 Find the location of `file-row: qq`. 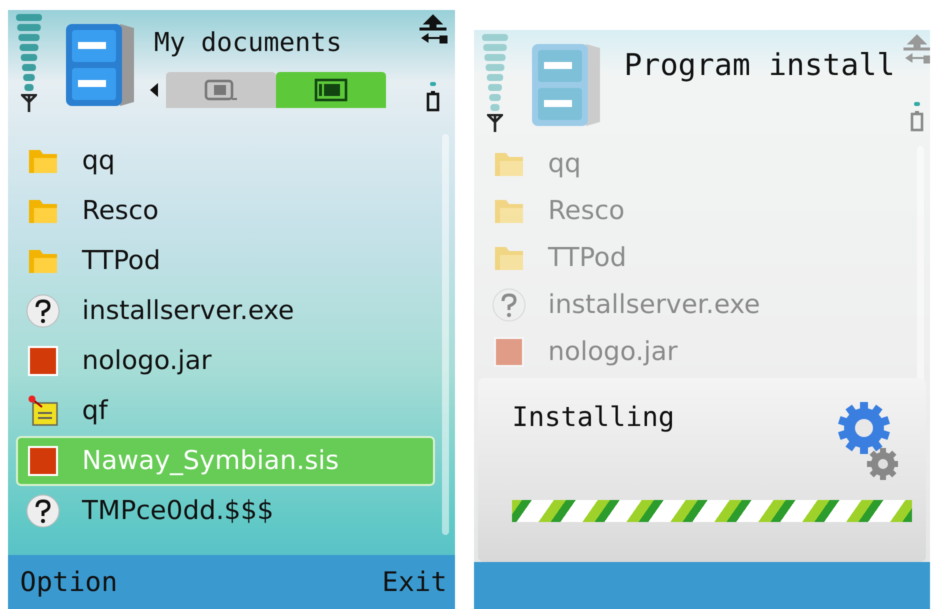

file-row: qq is located at coordinates (225, 161).